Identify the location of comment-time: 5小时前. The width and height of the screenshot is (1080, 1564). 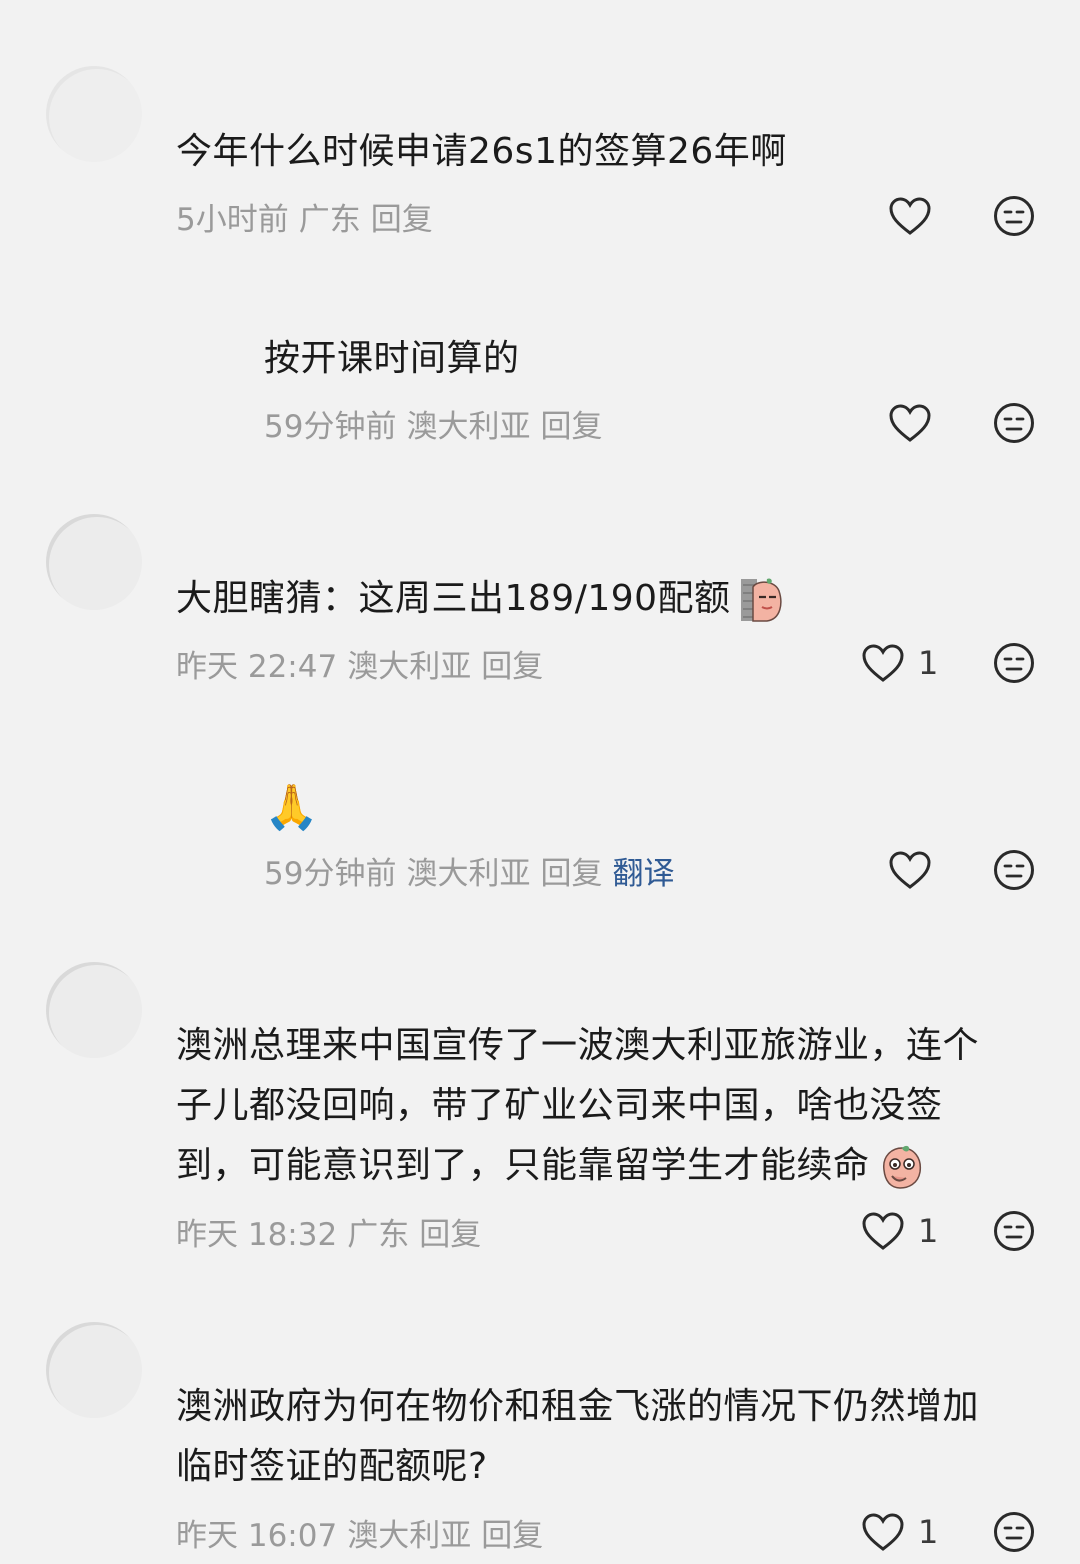
(232, 220).